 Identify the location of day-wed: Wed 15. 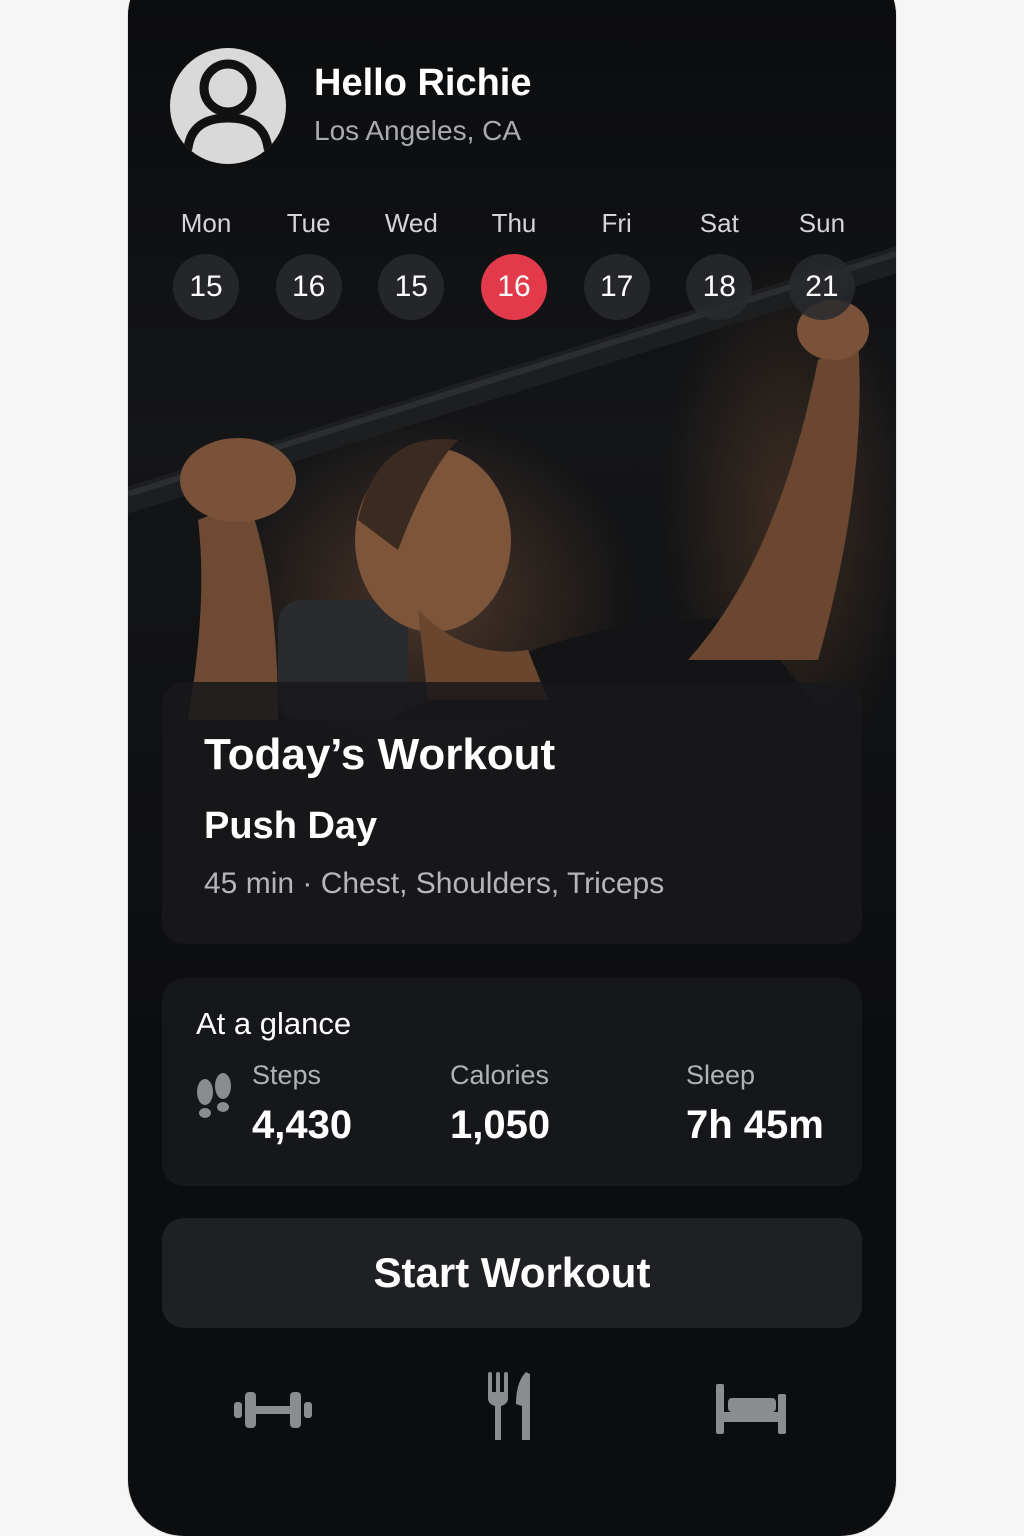
(411, 263).